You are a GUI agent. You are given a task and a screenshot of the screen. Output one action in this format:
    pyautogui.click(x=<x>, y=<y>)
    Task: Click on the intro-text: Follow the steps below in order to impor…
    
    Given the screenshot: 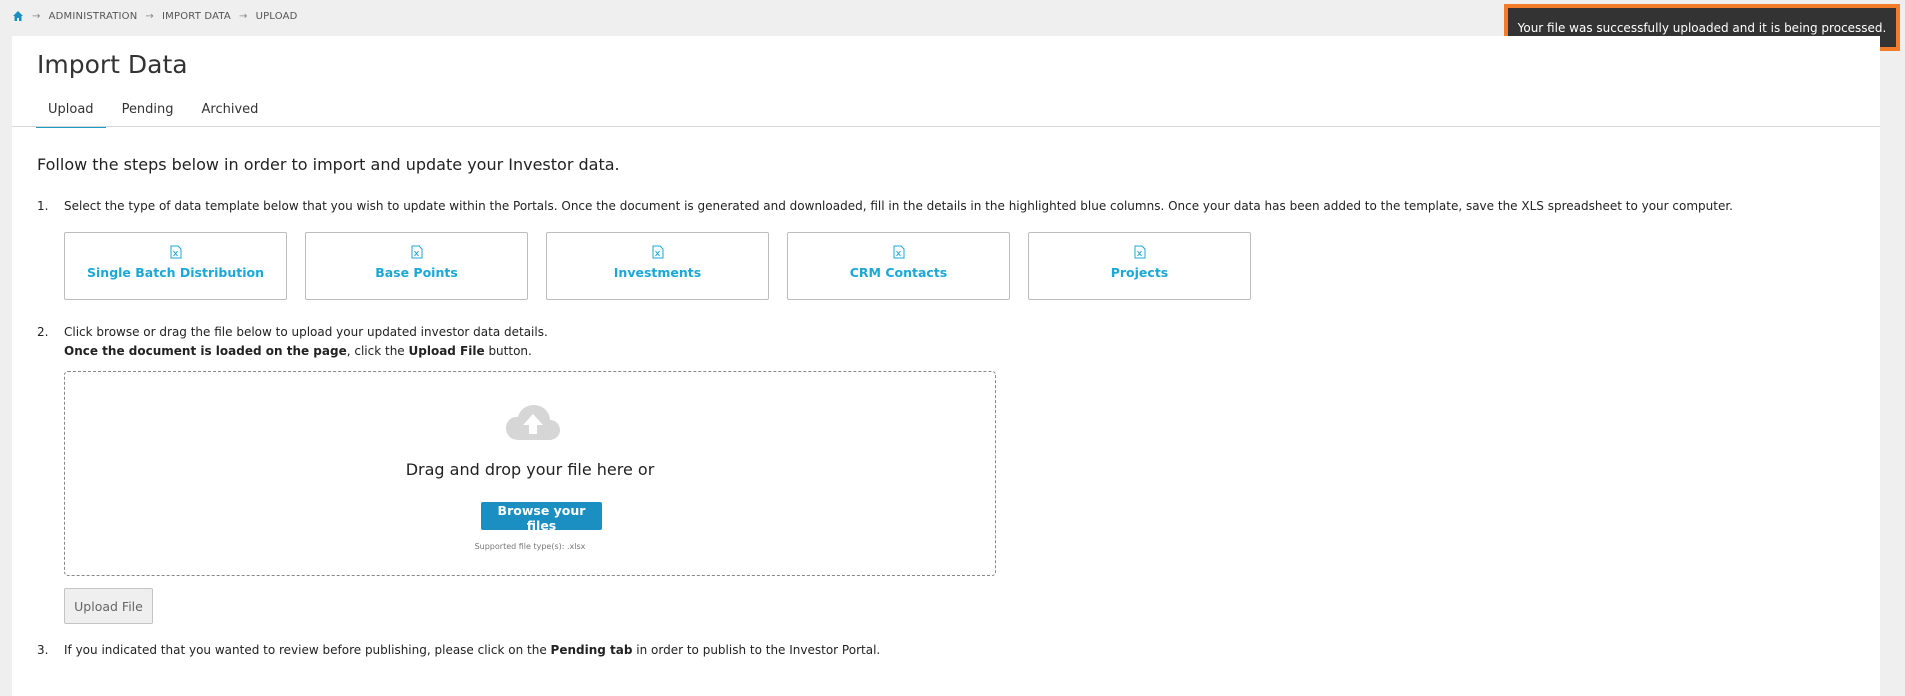 What is the action you would take?
    pyautogui.click(x=328, y=164)
    